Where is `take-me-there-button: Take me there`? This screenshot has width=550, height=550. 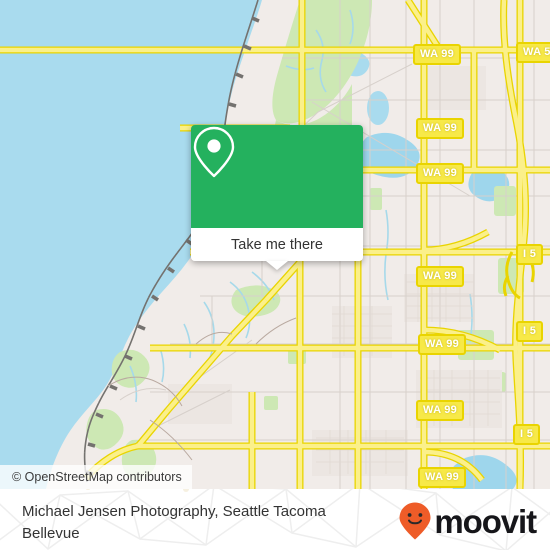 take-me-there-button: Take me there is located at coordinates (277, 244).